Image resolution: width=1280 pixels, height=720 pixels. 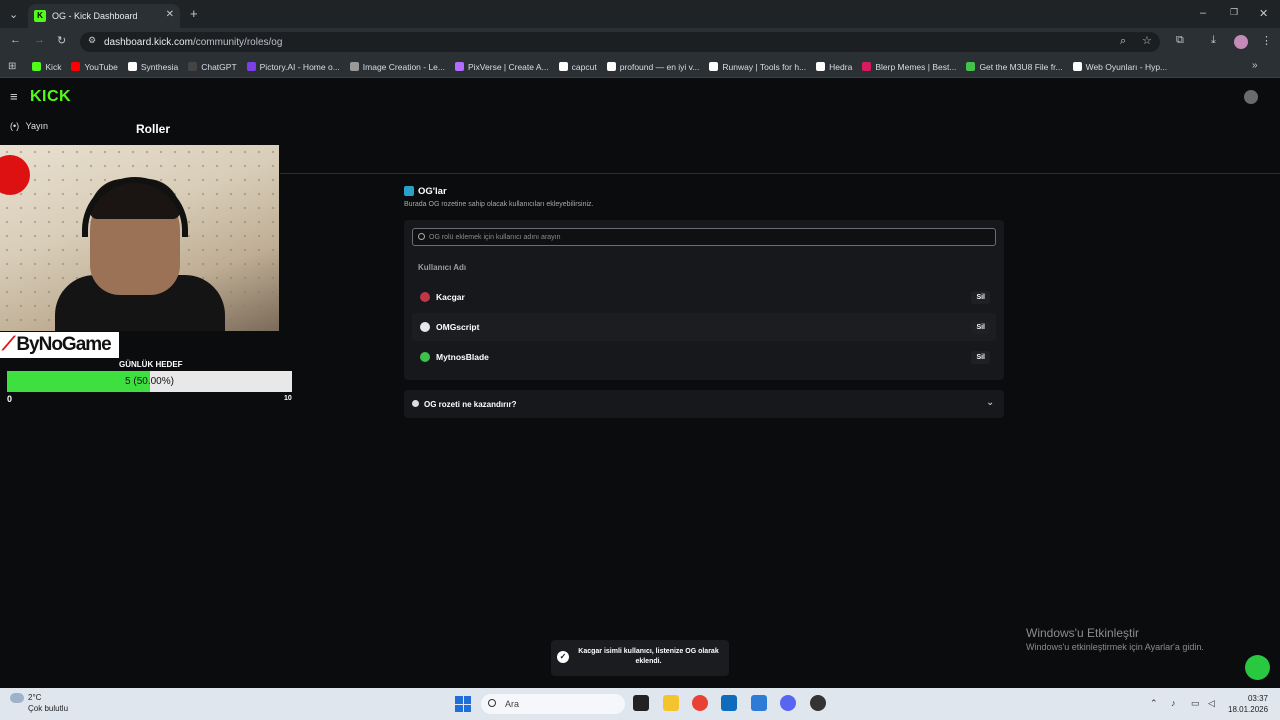 I want to click on divider, so click(x=780, y=173).